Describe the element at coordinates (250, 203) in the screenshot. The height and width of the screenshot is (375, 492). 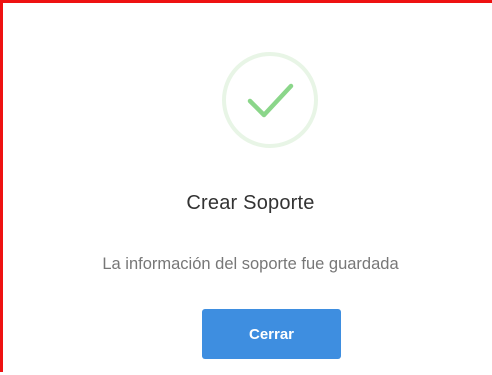
I see `dialog-title: Crear Soporte` at that location.